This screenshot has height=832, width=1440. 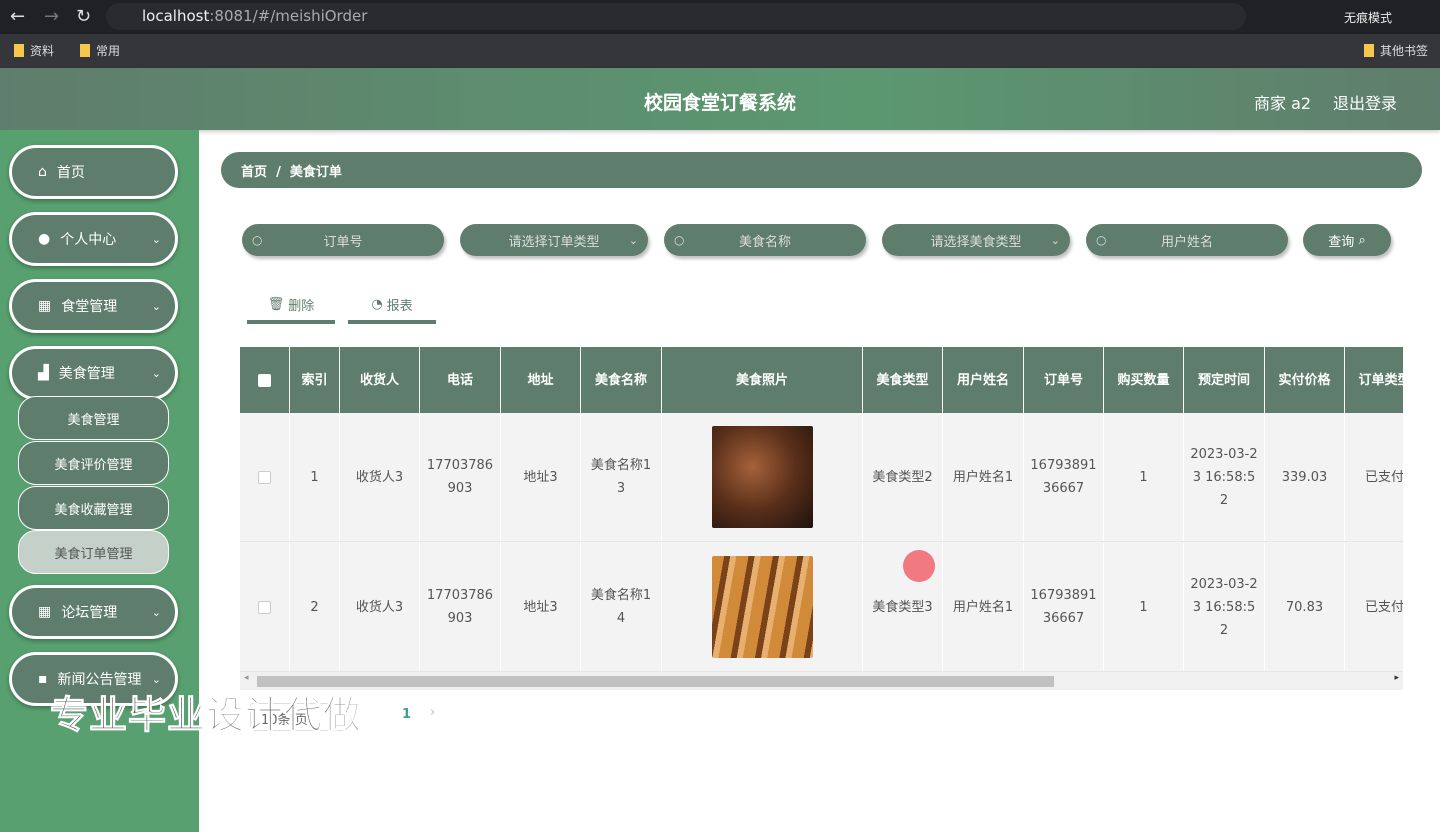 What do you see at coordinates (1368, 17) in the screenshot?
I see `incognito-label: 无痕模式` at bounding box center [1368, 17].